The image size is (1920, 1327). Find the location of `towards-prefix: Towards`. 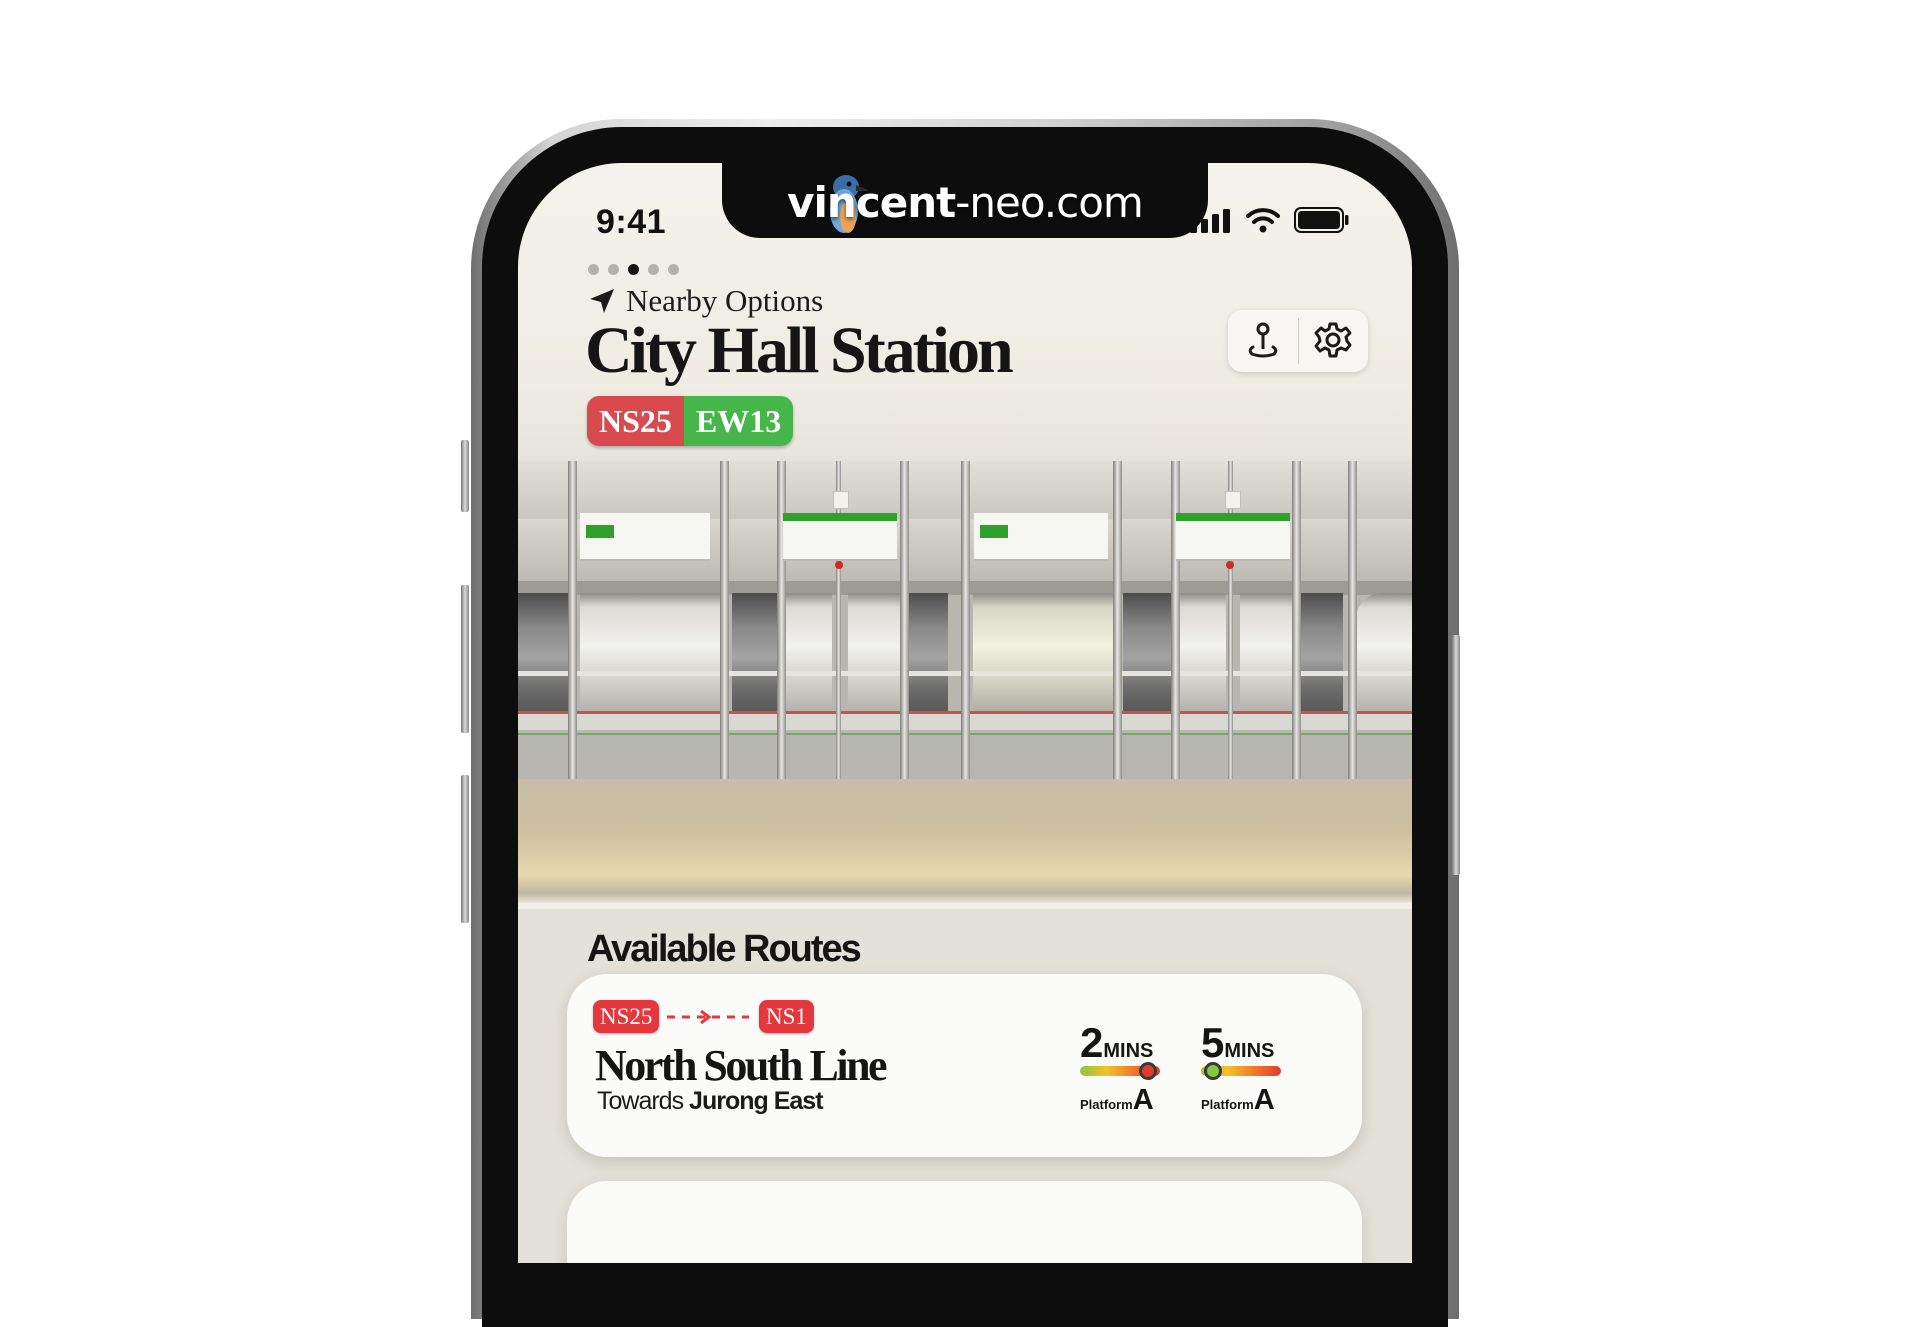

towards-prefix: Towards is located at coordinates (640, 1101).